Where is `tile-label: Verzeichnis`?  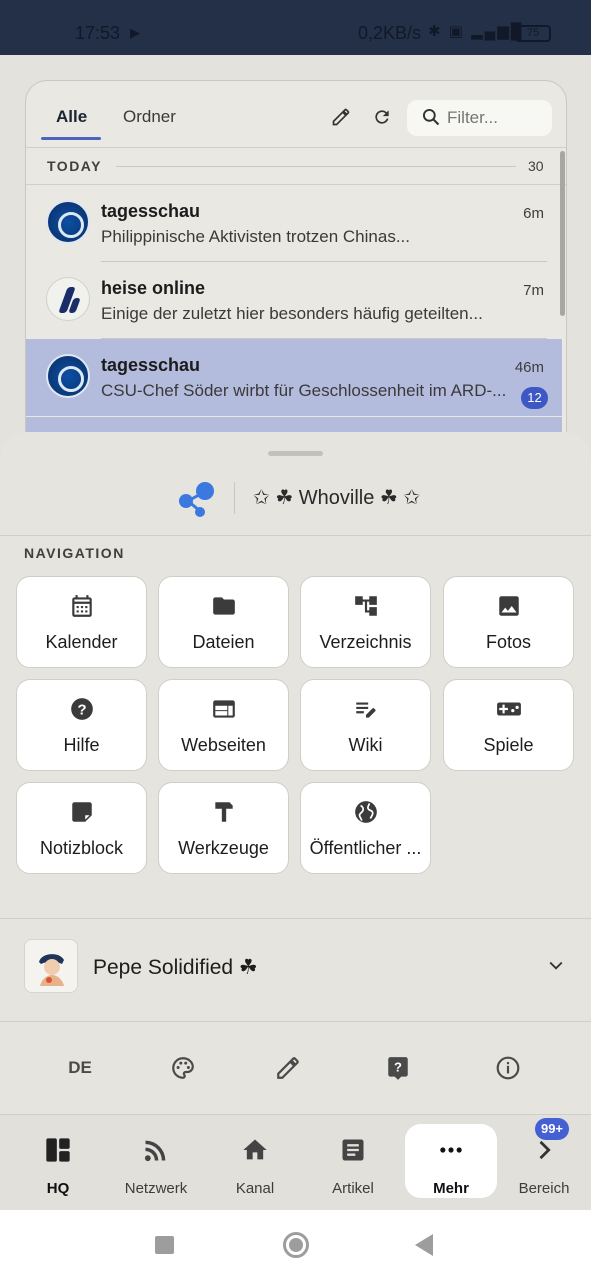
tile-label: Verzeichnis is located at coordinates (365, 642).